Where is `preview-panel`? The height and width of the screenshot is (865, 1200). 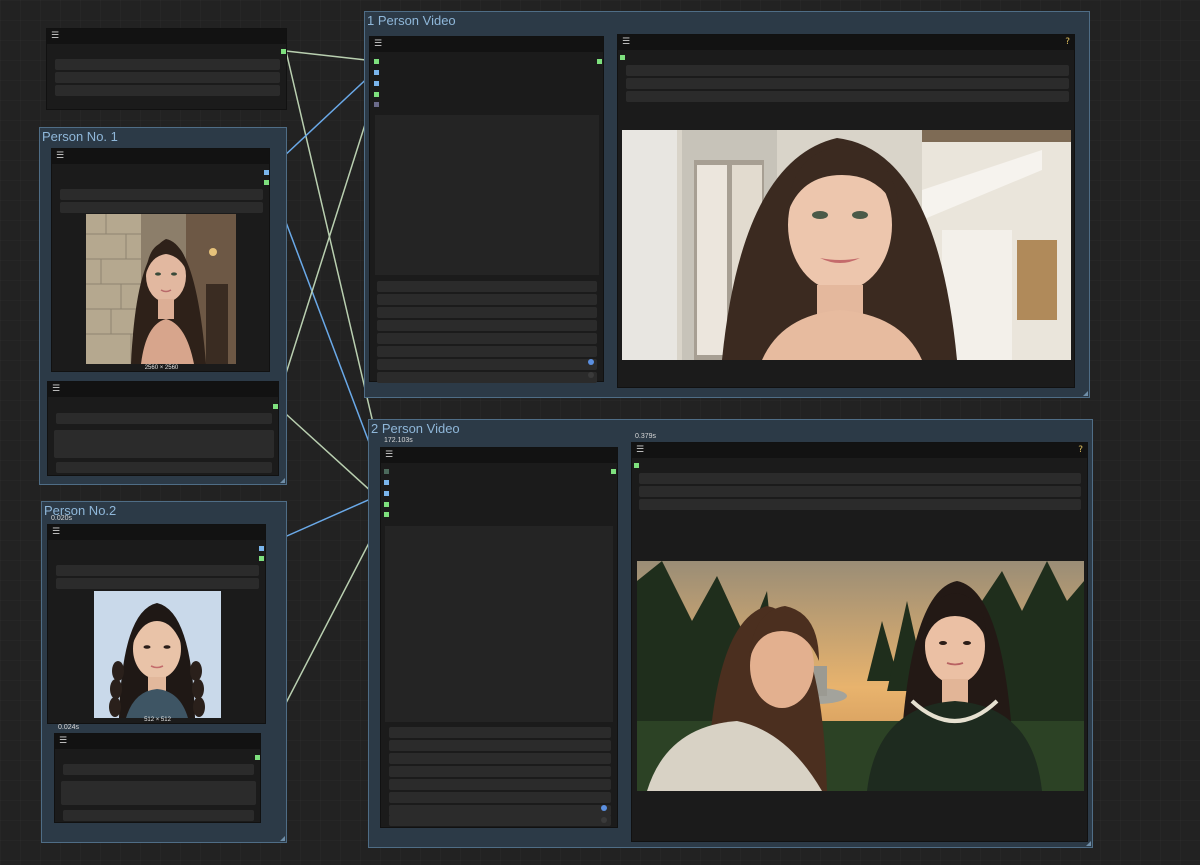
preview-panel is located at coordinates (487, 195).